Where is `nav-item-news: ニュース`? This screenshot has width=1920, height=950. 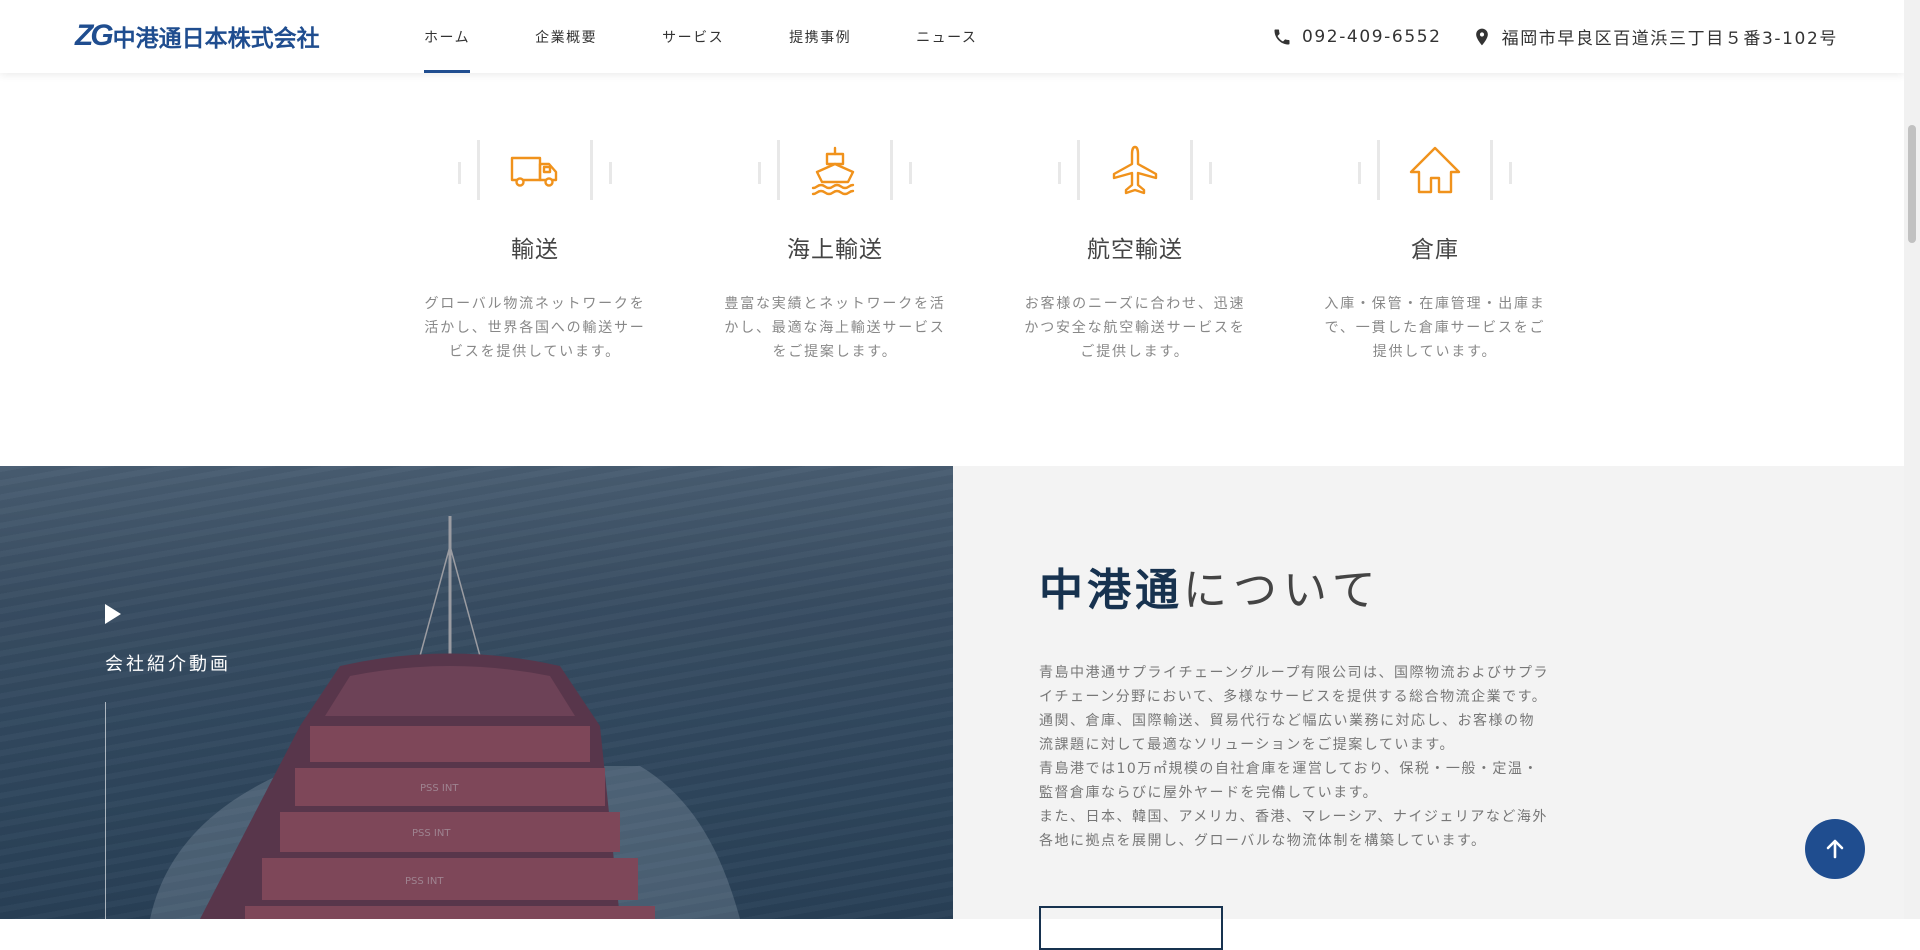
nav-item-news: ニュース is located at coordinates (946, 36).